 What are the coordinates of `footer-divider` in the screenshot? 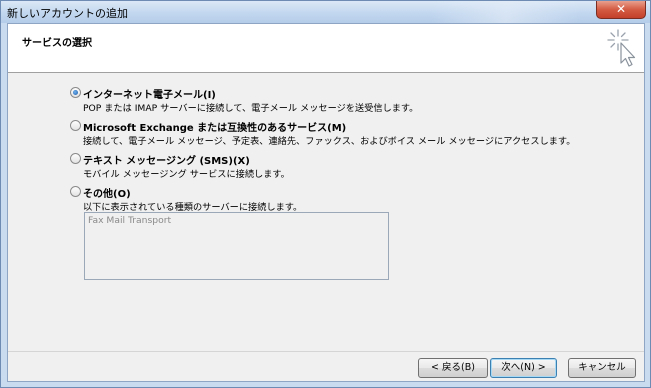 It's located at (326, 351).